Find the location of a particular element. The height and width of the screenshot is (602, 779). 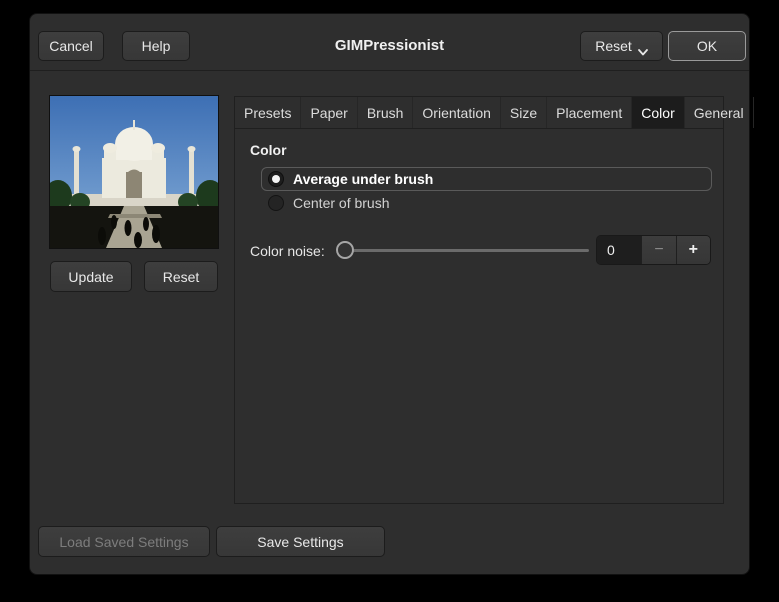

spin-plus-button: + is located at coordinates (692, 250).